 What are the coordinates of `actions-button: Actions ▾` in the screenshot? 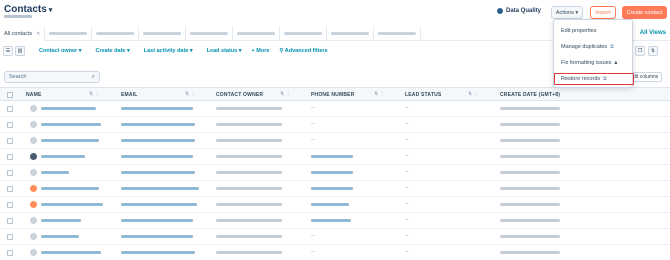 It's located at (567, 12).